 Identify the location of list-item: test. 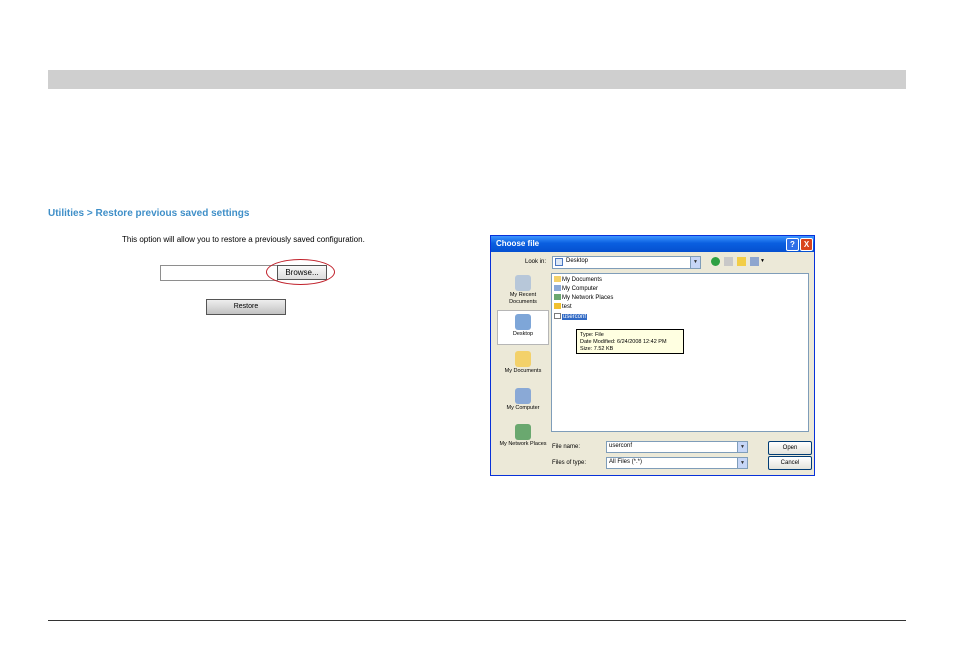
(563, 307).